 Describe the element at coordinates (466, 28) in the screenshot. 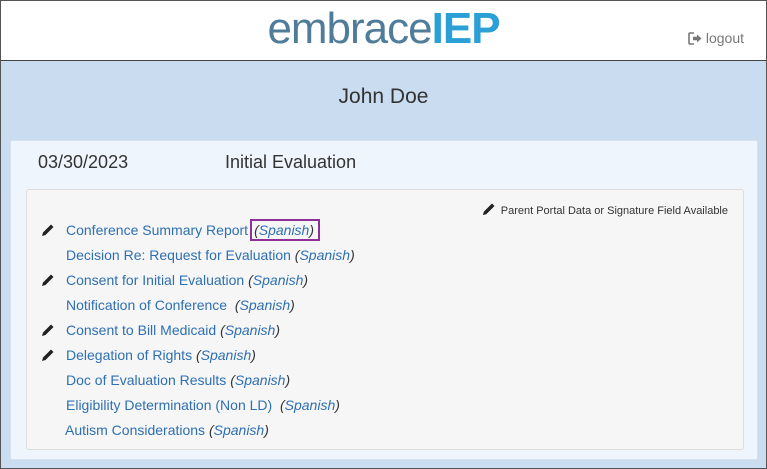

I see `logo-text-iep: IEP` at that location.